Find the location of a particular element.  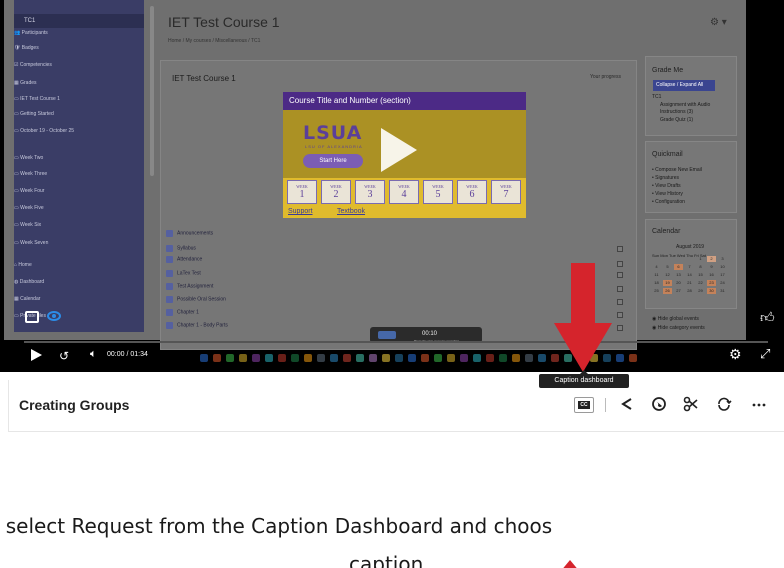

calendar-day: 19 is located at coordinates (667, 283).